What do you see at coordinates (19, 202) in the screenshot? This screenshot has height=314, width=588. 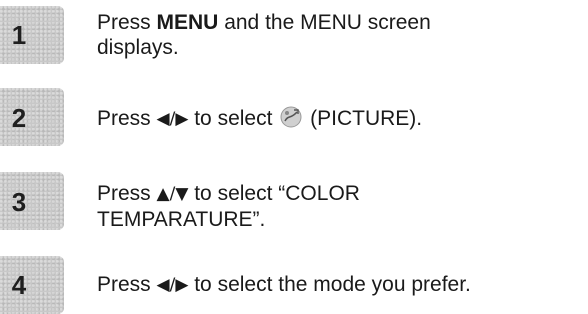 I see `step-number: 3` at bounding box center [19, 202].